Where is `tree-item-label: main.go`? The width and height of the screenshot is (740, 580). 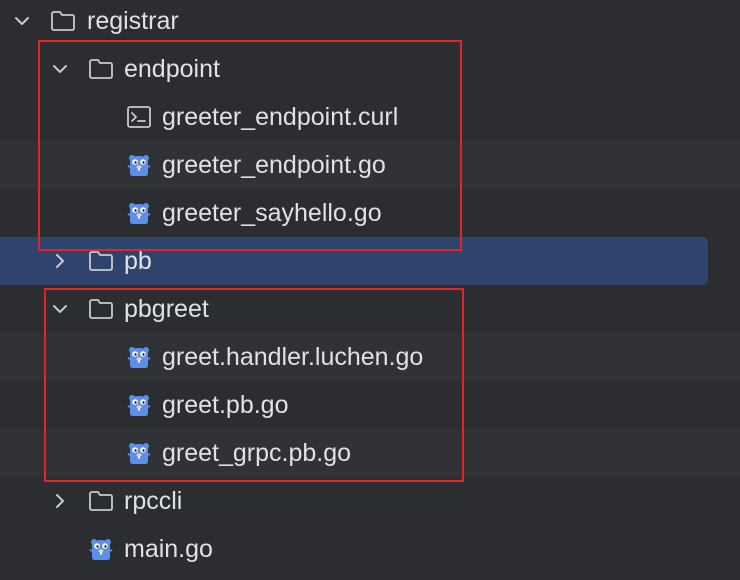
tree-item-label: main.go is located at coordinates (168, 549).